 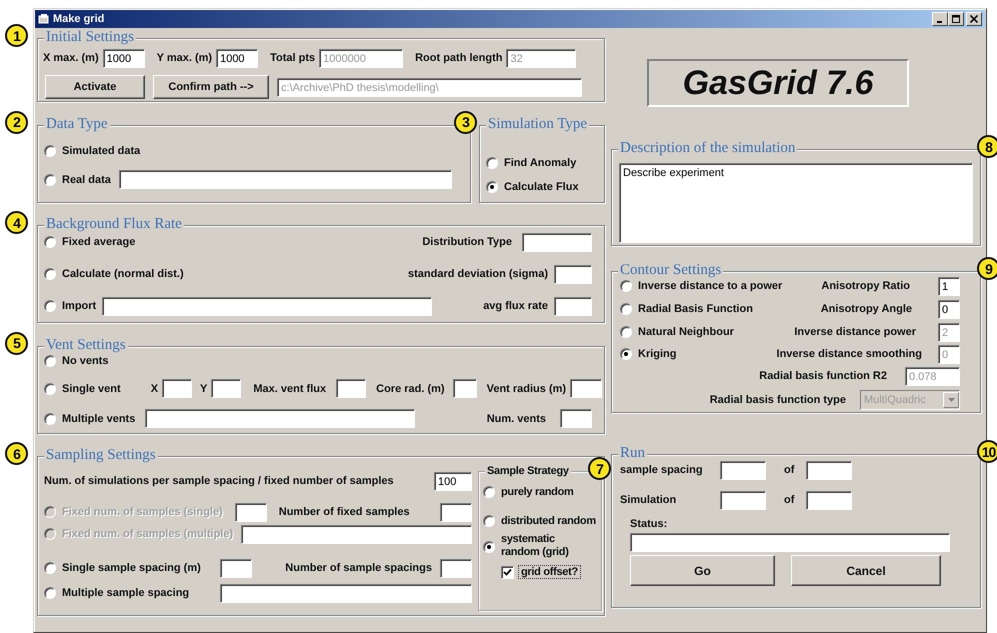 I want to click on radio-option: Single vent, so click(x=82, y=388).